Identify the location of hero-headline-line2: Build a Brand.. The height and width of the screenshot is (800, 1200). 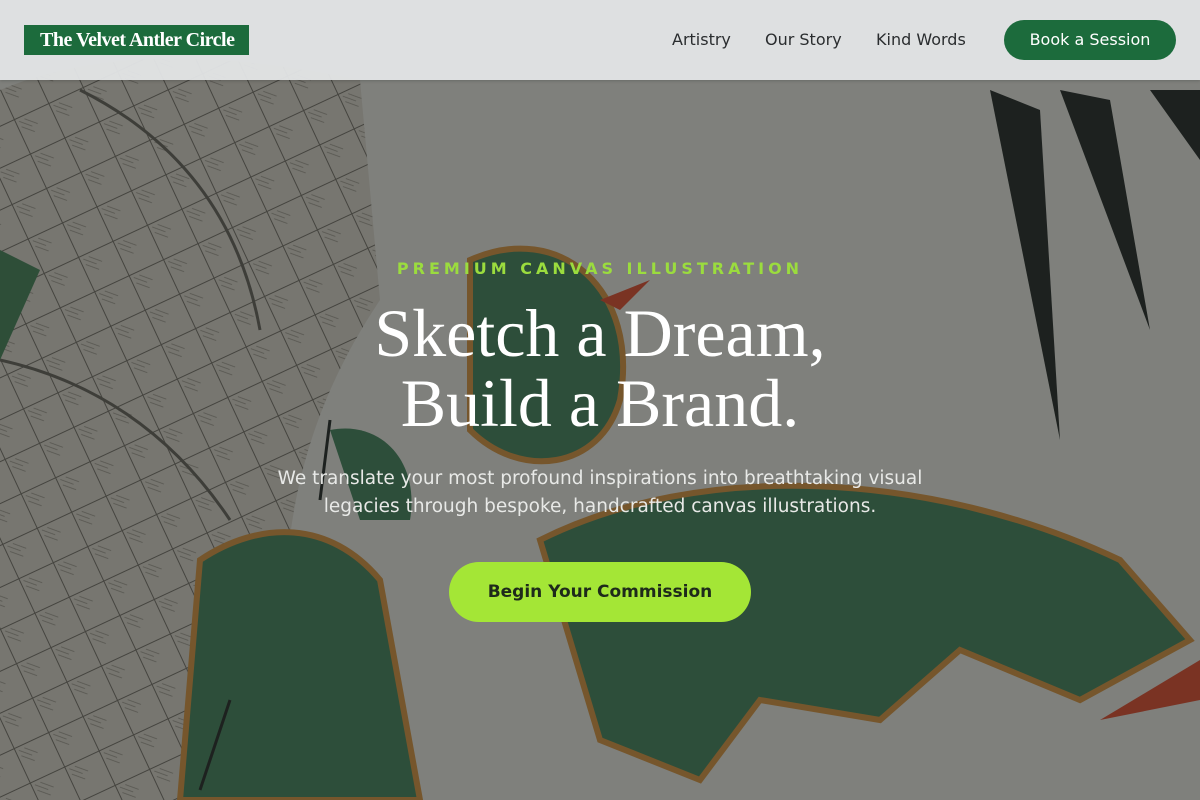
(600, 403).